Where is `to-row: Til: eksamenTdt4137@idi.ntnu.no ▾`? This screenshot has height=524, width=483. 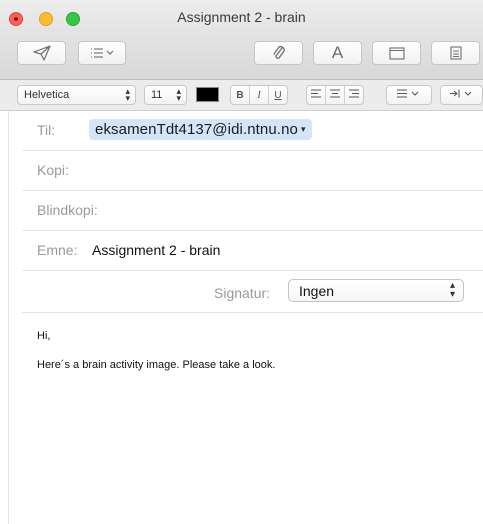 to-row: Til: eksamenTdt4137@idi.ntnu.no ▾ is located at coordinates (252, 131).